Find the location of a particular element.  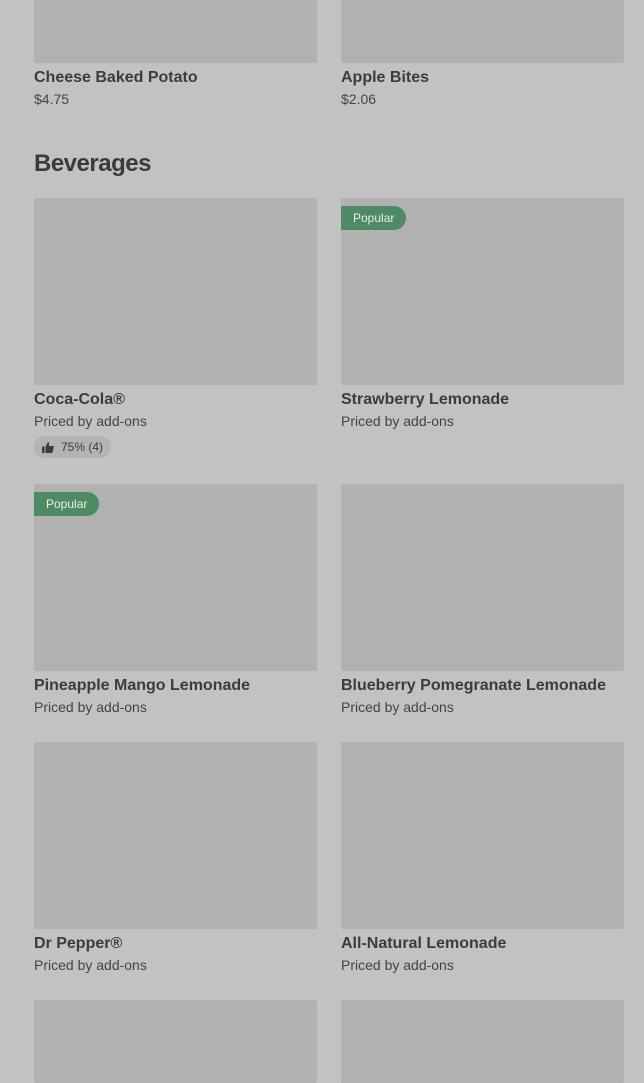

rating-text: 75% (4) is located at coordinates (82, 447).